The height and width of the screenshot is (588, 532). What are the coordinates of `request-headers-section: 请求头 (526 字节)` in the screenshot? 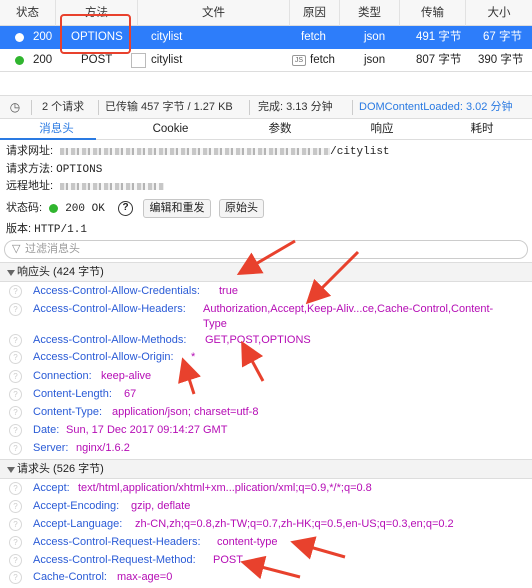 It's located at (266, 469).